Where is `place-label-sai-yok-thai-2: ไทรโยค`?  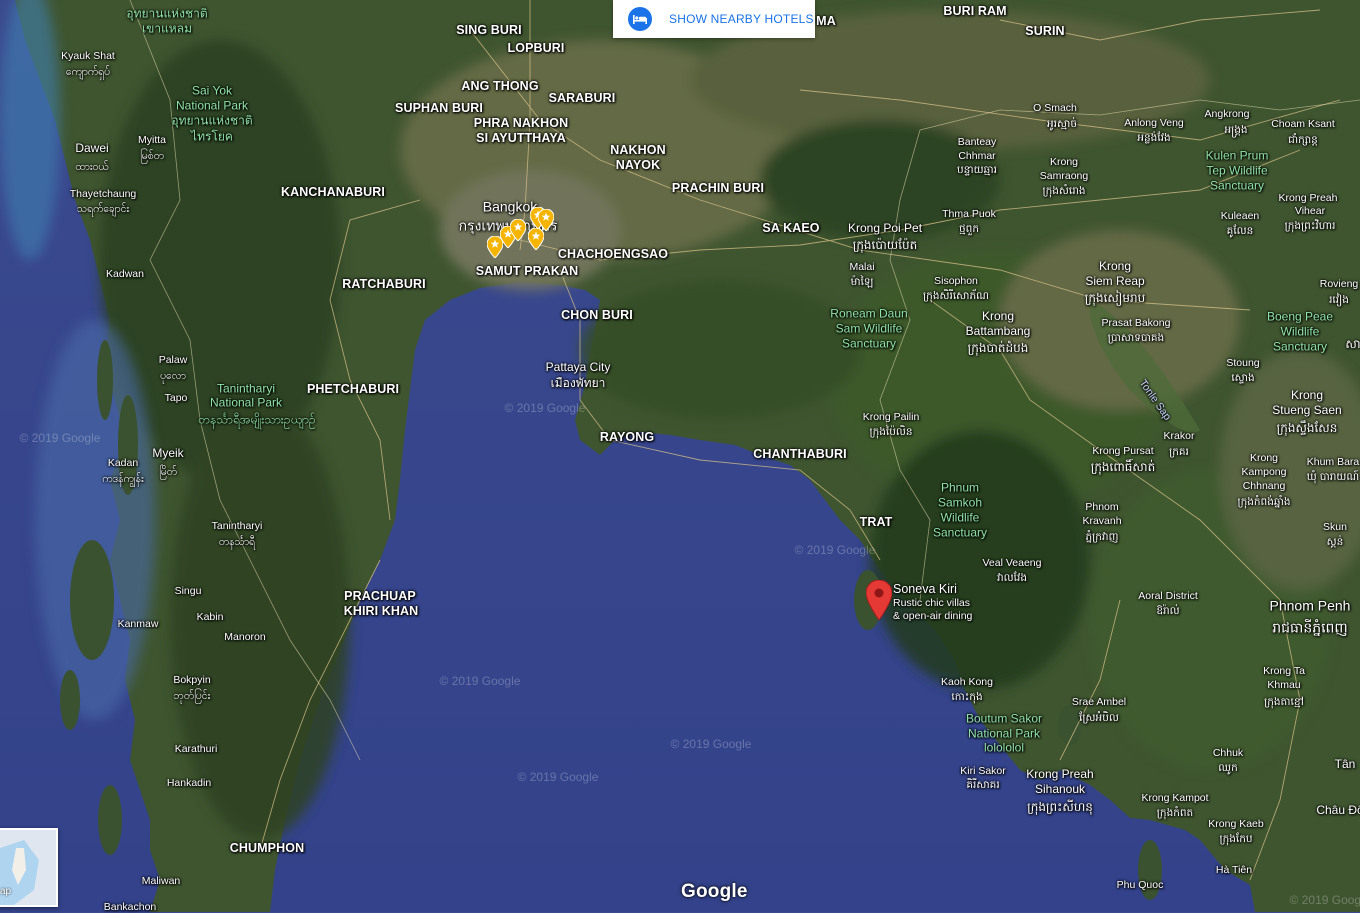
place-label-sai-yok-thai-2: ไทรโยค is located at coordinates (212, 137).